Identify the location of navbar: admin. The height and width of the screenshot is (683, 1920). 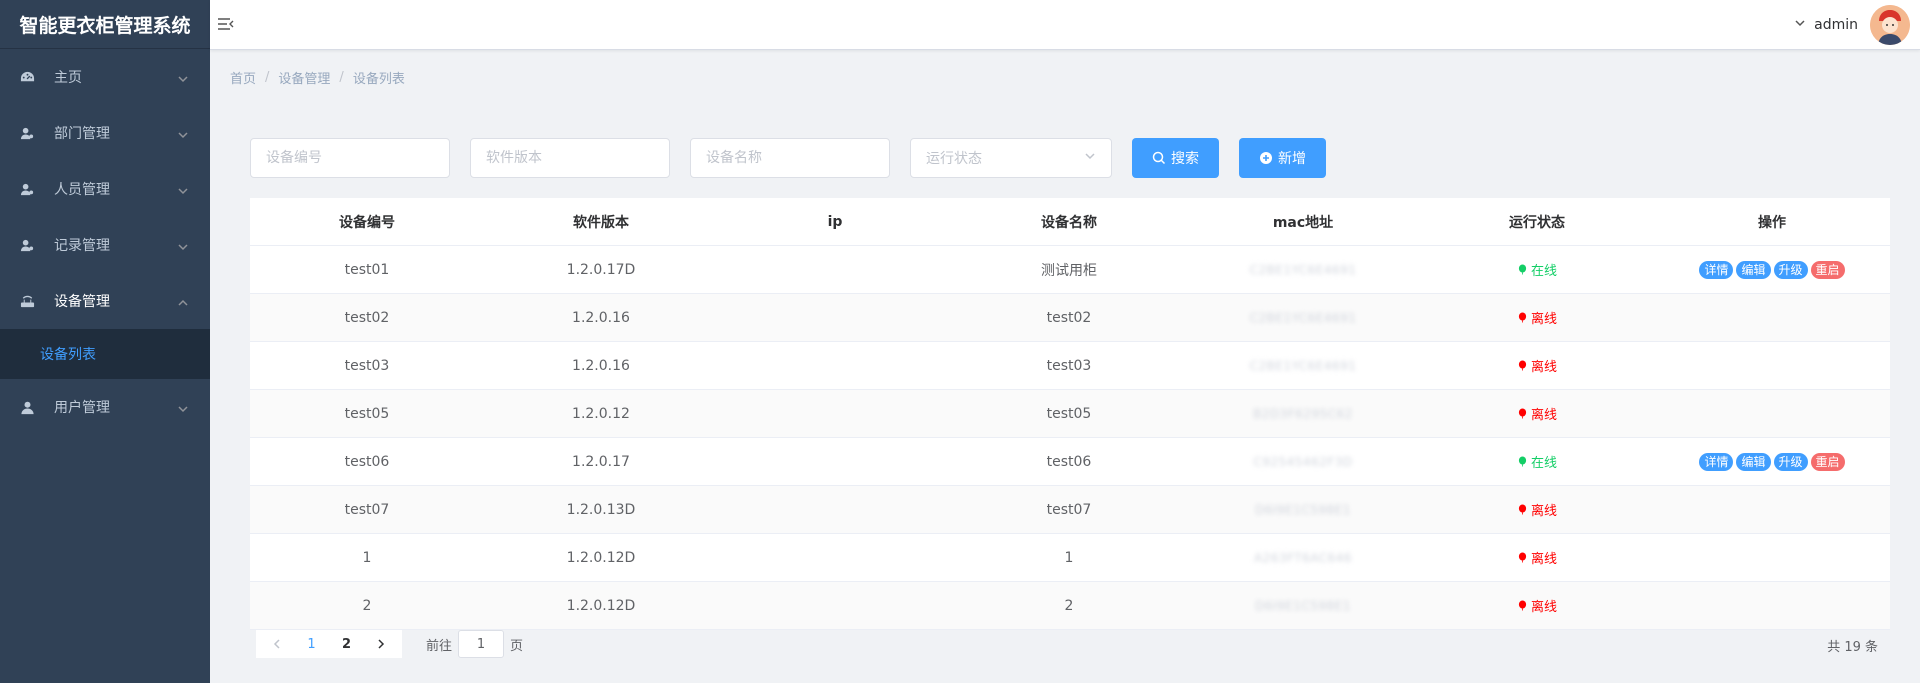
(1065, 25).